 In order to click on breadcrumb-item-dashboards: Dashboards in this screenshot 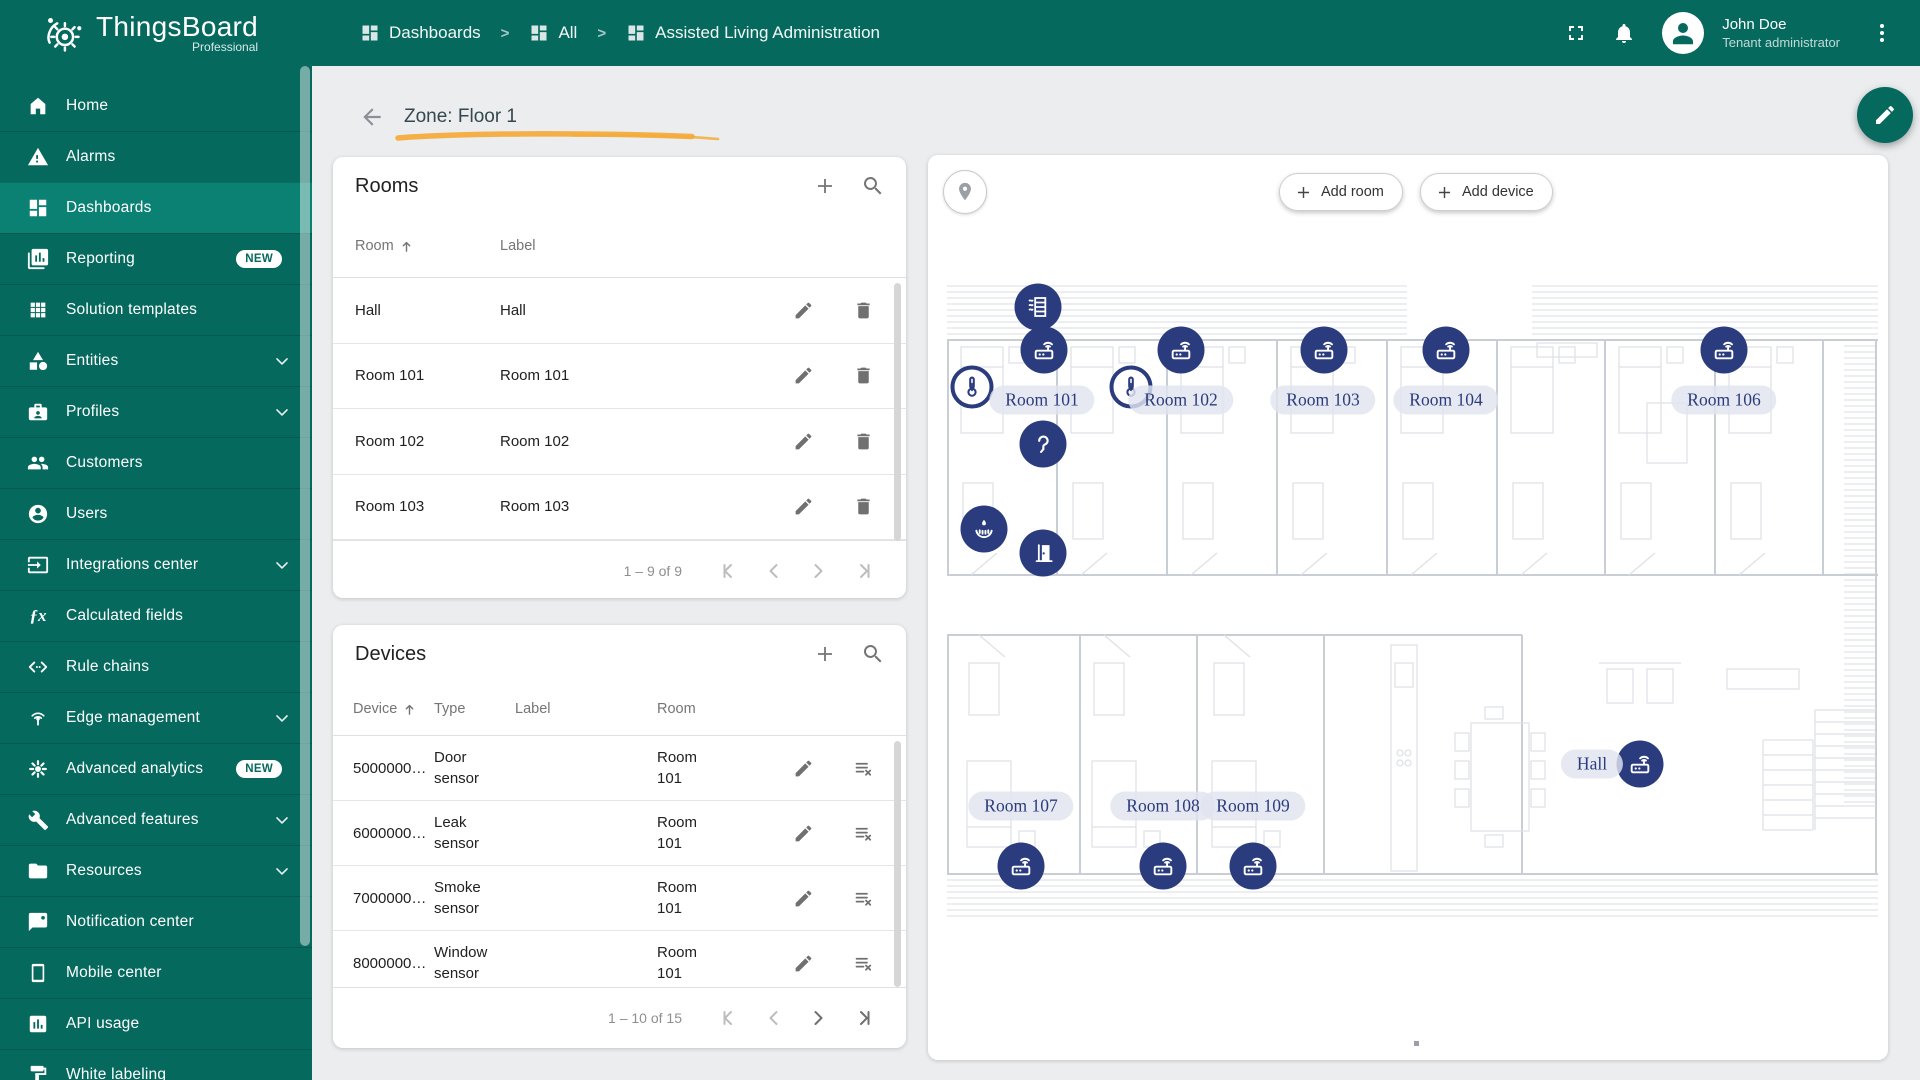, I will do `click(420, 33)`.